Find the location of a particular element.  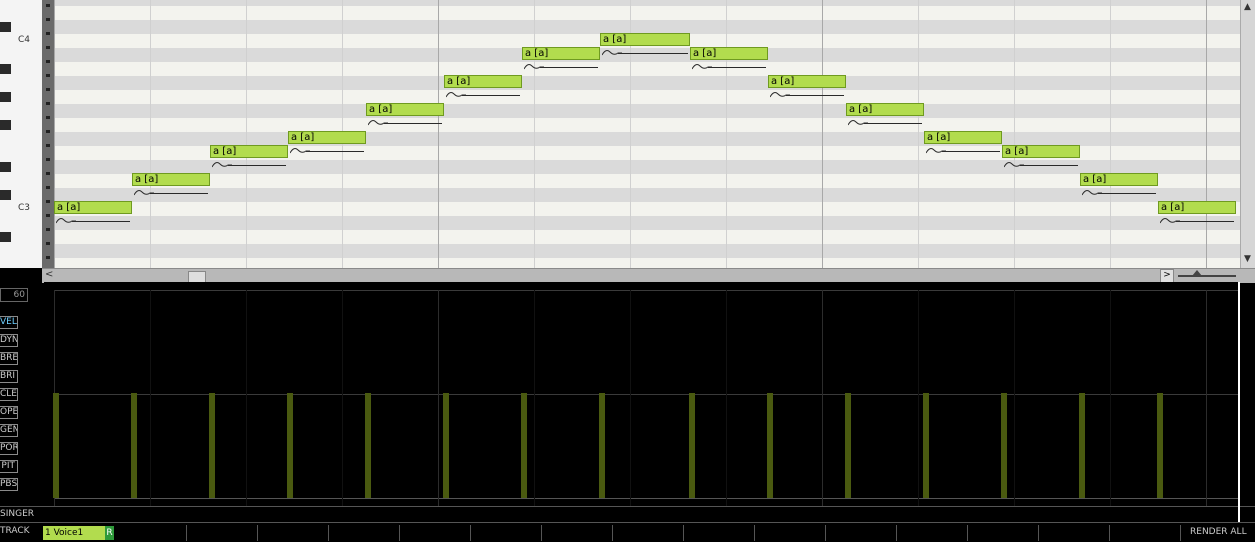

render-all-button: RENDER ALL is located at coordinates (1218, 532).